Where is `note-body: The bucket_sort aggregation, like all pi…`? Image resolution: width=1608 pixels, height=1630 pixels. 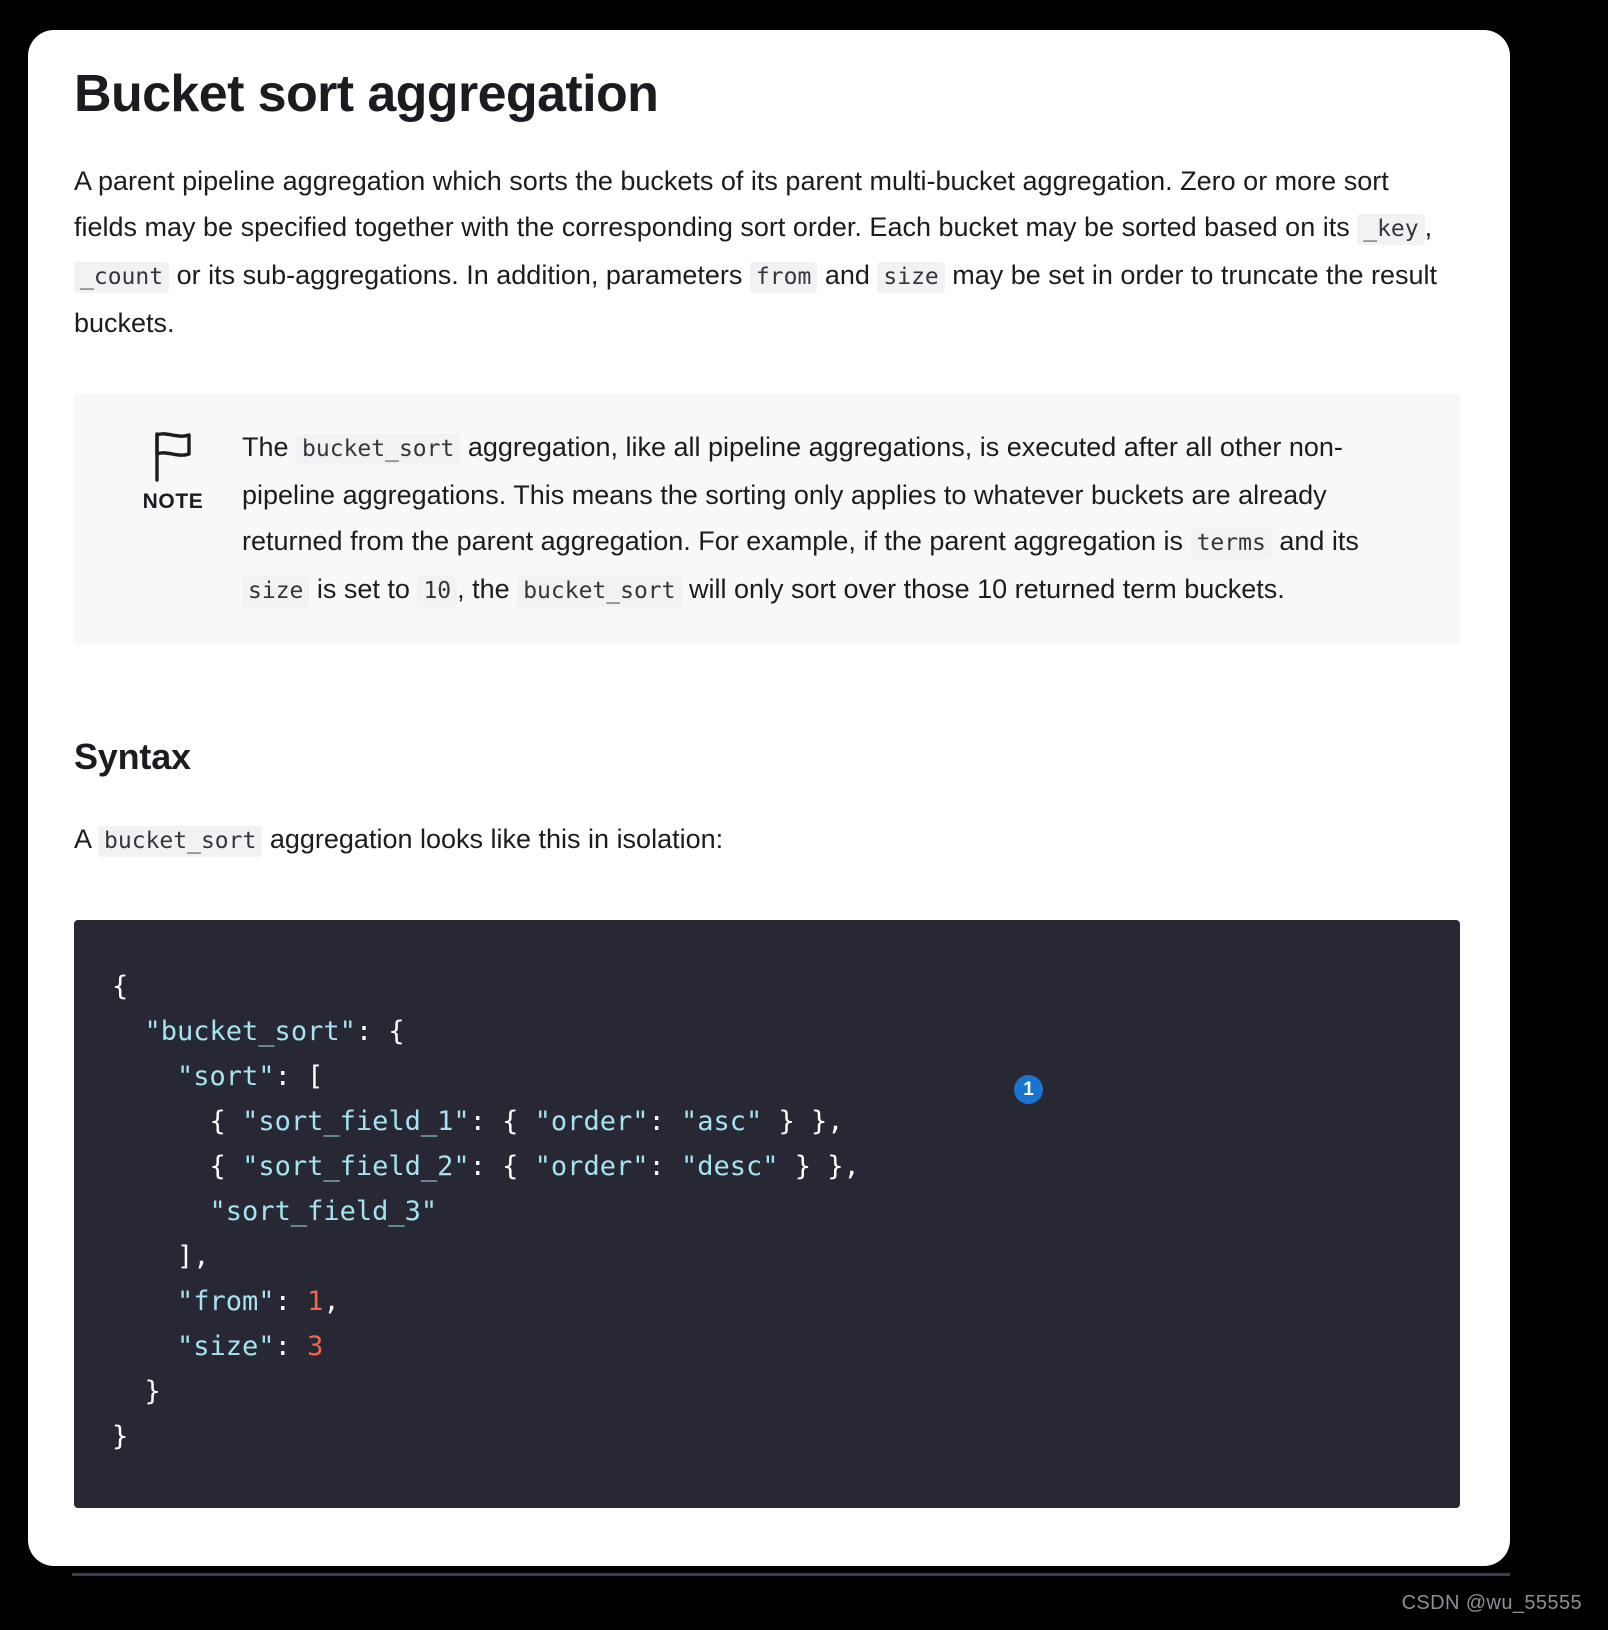
note-body: The bucket_sort aggregation, like all pi… is located at coordinates (831, 518).